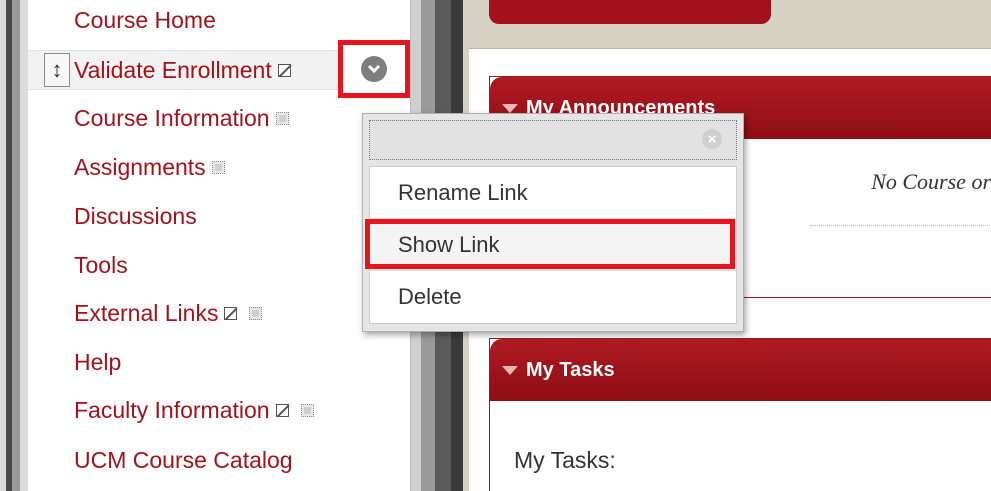 The height and width of the screenshot is (491, 991). Describe the element at coordinates (565, 460) in the screenshot. I see `tasks-text: My Tasks:` at that location.